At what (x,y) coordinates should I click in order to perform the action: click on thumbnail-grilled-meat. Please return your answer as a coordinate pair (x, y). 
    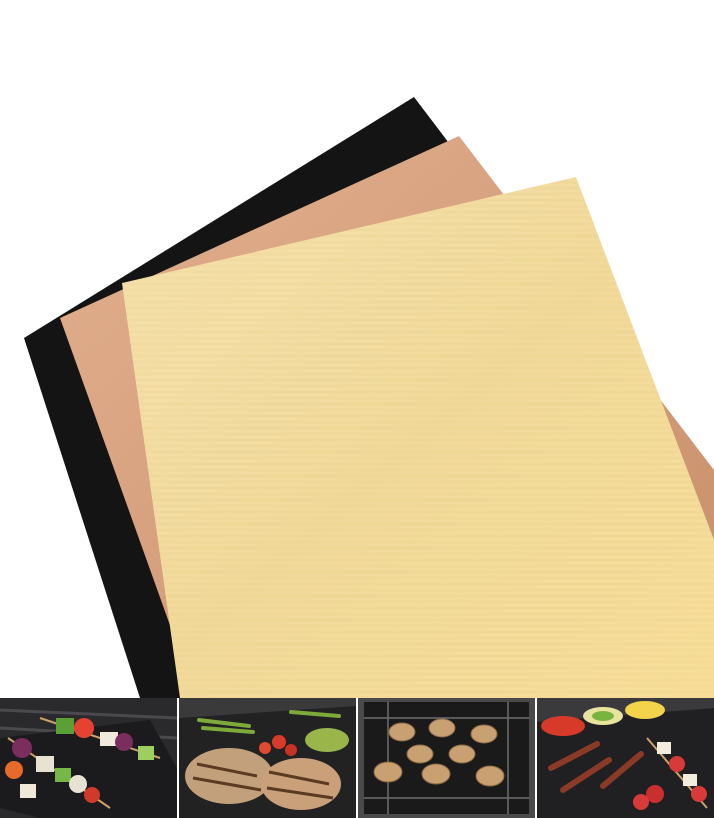
    Looking at the image, I should click on (267, 758).